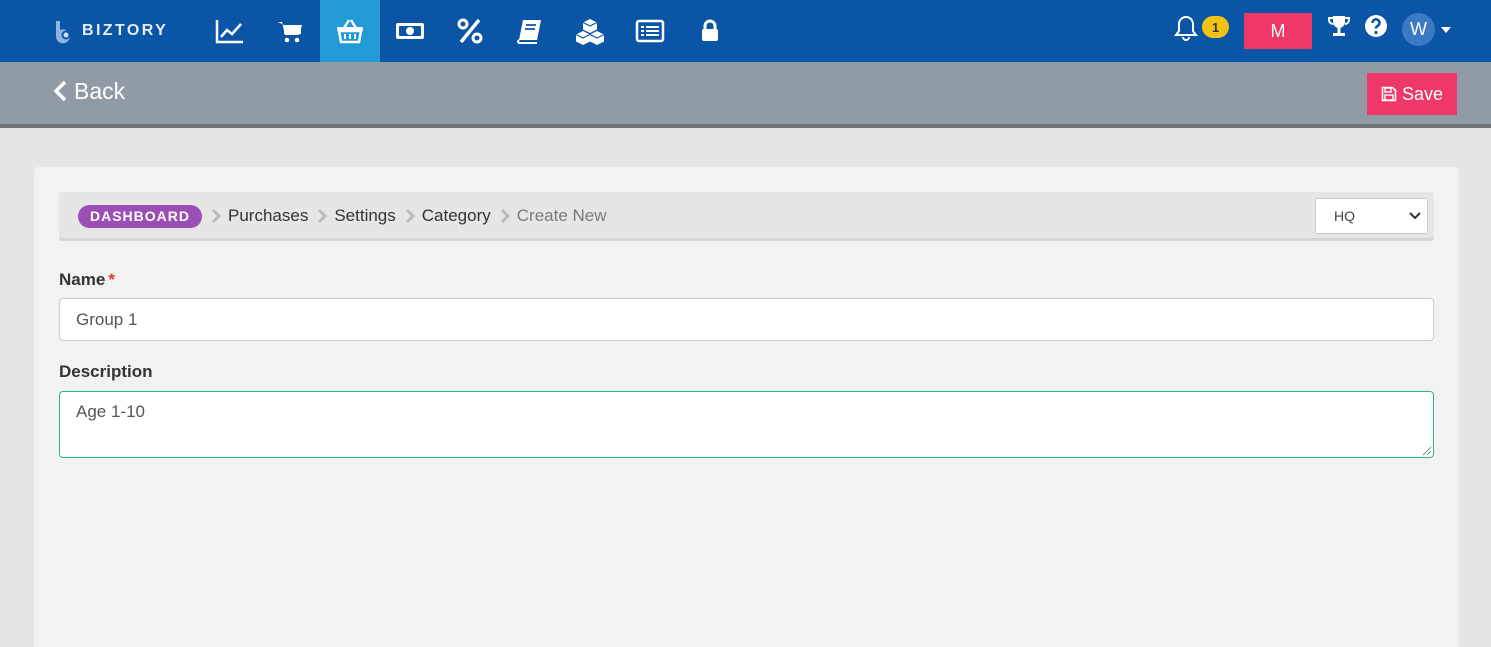 Image resolution: width=1491 pixels, height=647 pixels. Describe the element at coordinates (746, 319) in the screenshot. I see `name-input: Group 1` at that location.